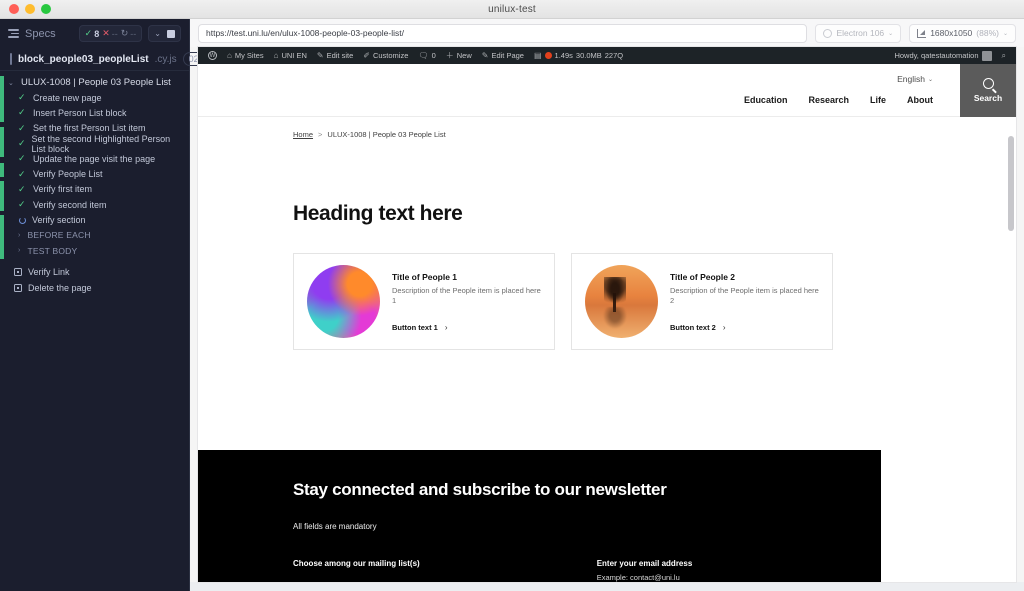 This screenshot has height=591, width=1024. I want to click on wp-query-monitor: ▤ 1.49s 30.0MB 227Q, so click(578, 55).